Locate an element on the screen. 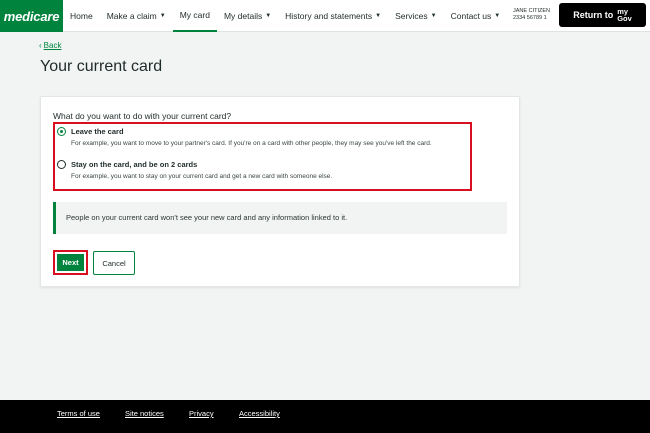  nav-contact-us: Contact us ▼ is located at coordinates (476, 16).